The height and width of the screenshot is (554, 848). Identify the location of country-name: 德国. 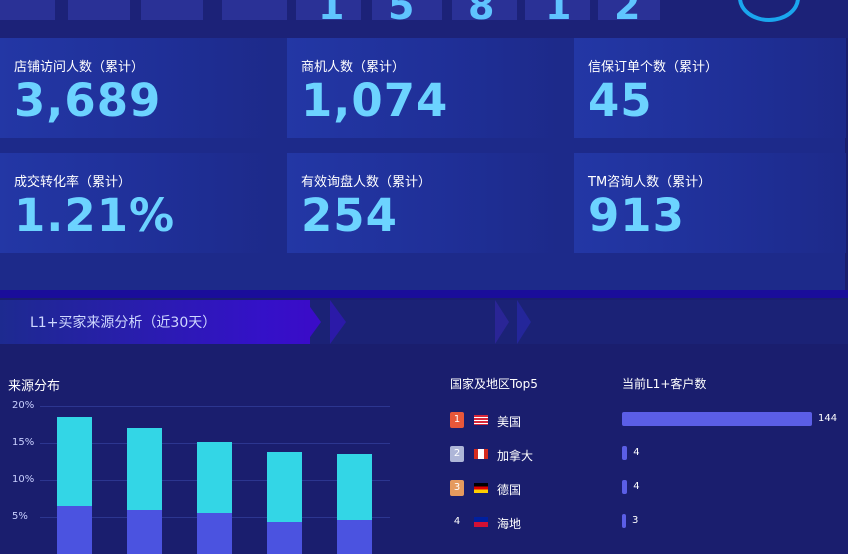
(509, 490).